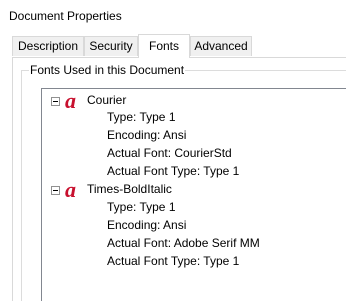 Image resolution: width=346 pixels, height=301 pixels. Describe the element at coordinates (48, 46) in the screenshot. I see `tab-description: Description` at that location.